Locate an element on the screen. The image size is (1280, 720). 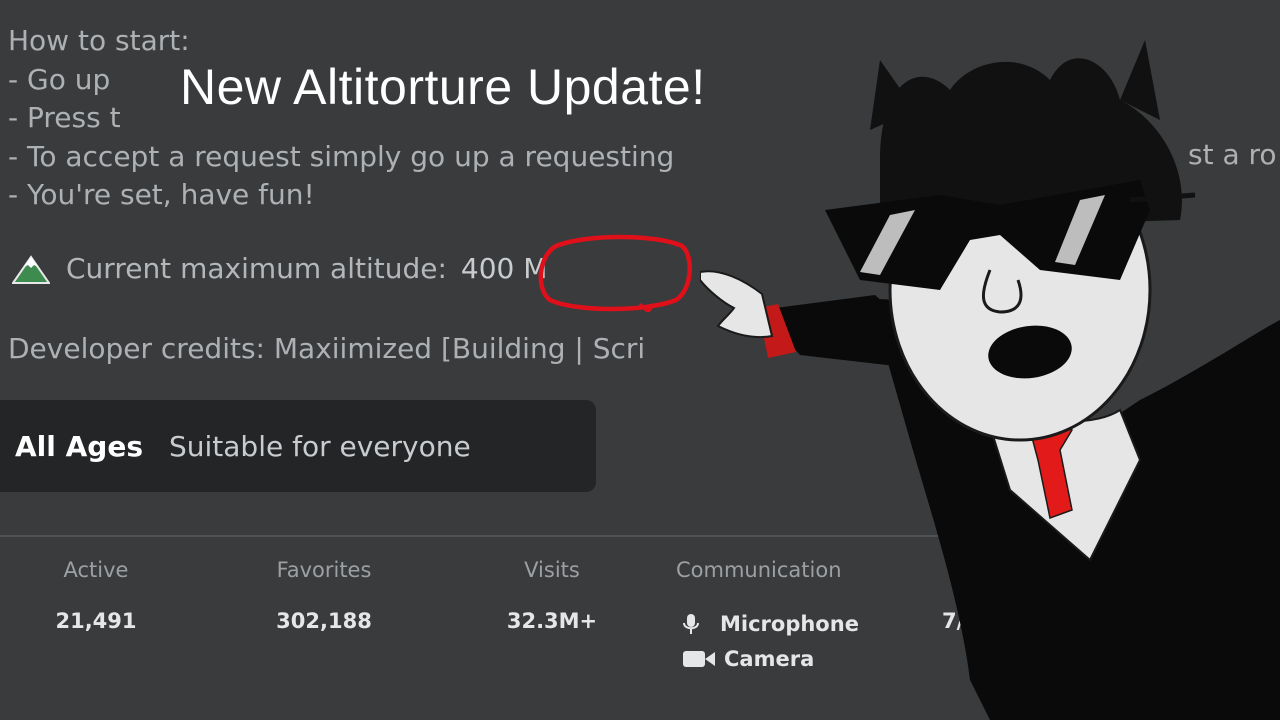
stat-value: 21,491 is located at coordinates (96, 621).